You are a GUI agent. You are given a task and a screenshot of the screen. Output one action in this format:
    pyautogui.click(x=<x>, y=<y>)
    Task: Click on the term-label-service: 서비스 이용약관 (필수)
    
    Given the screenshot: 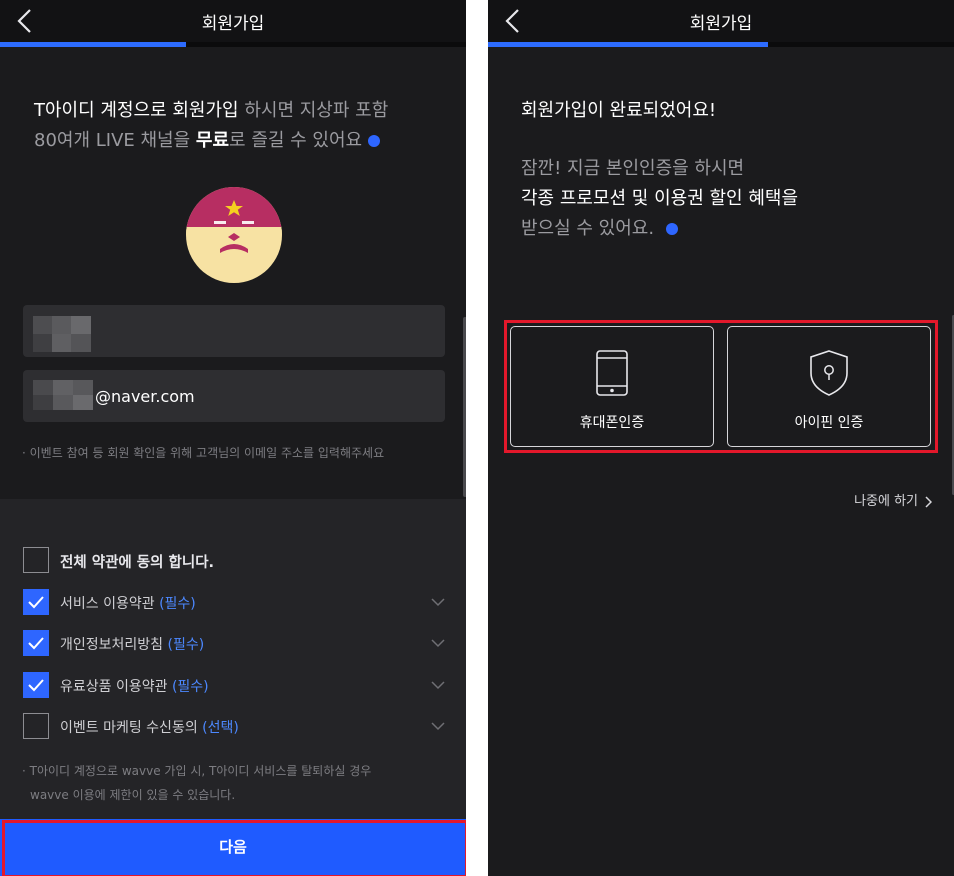 What is the action you would take?
    pyautogui.click(x=128, y=603)
    